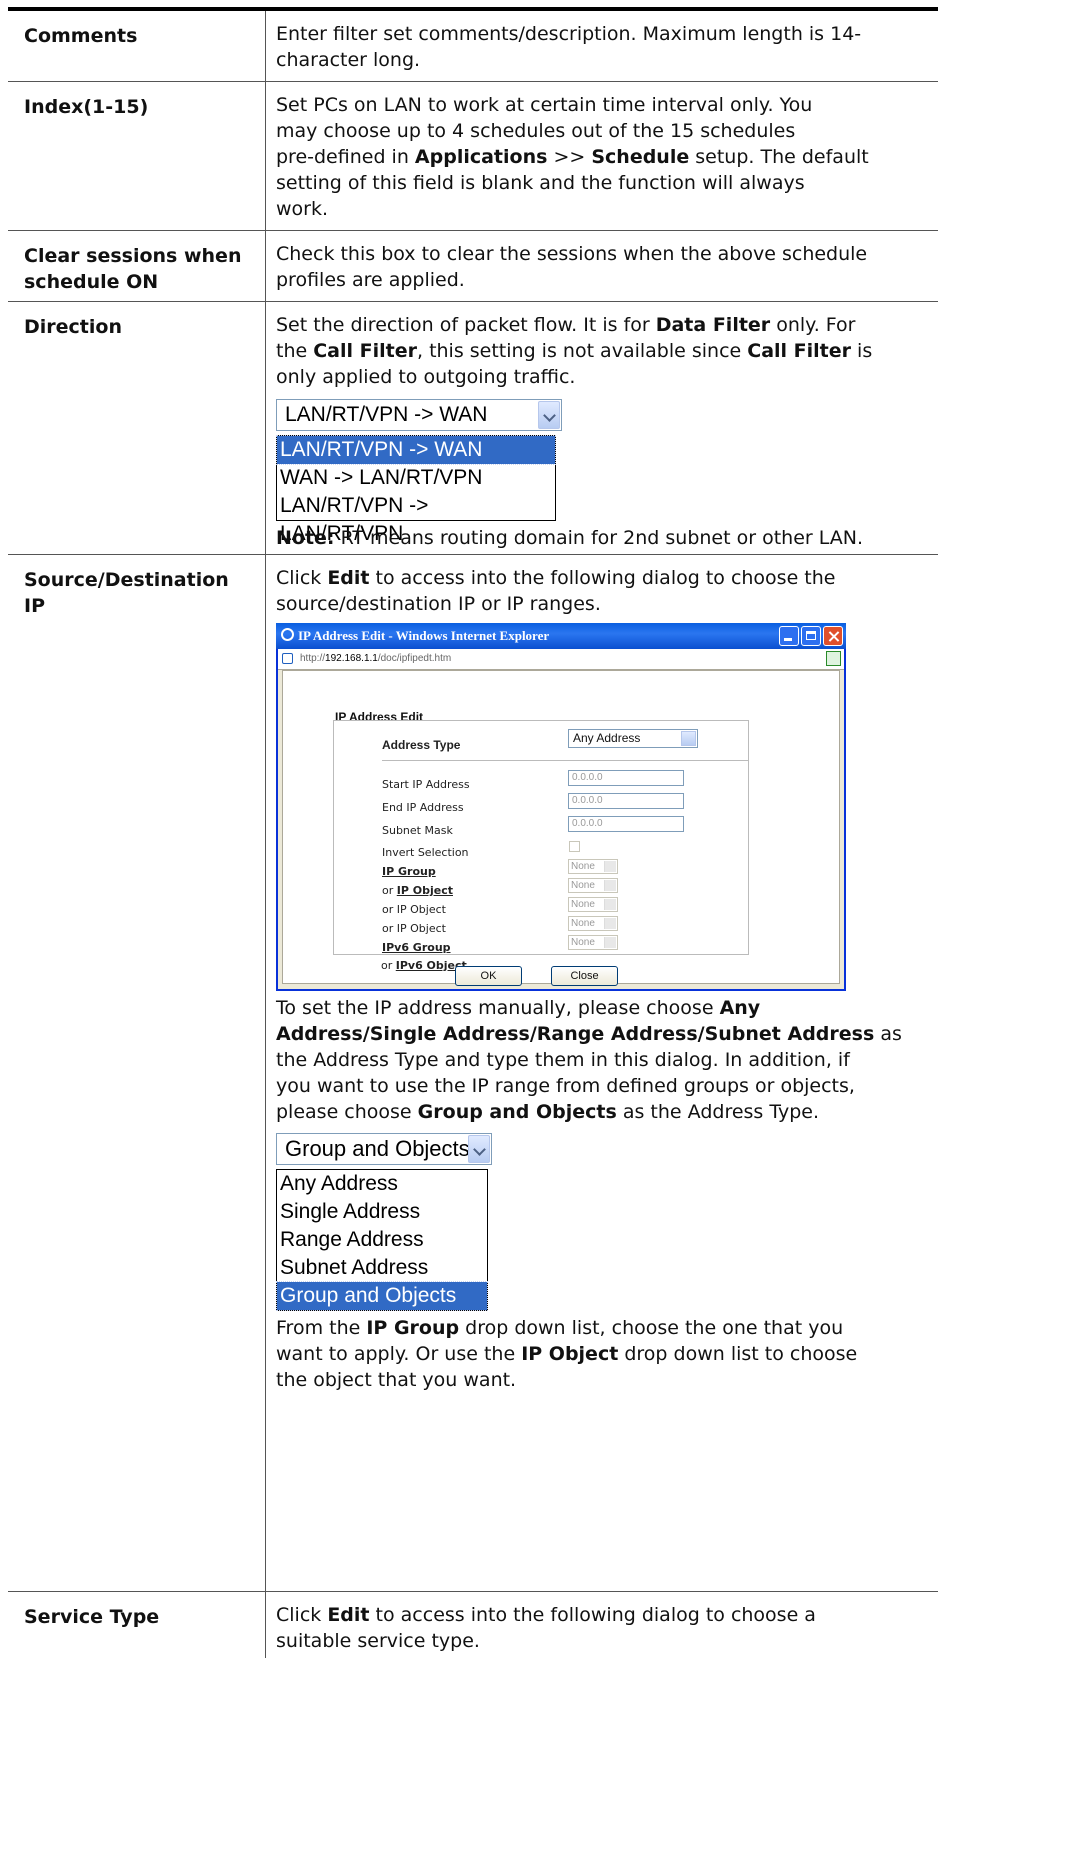 The height and width of the screenshot is (1854, 1074). I want to click on subnet-mask-input: 0.0.0.0, so click(626, 824).